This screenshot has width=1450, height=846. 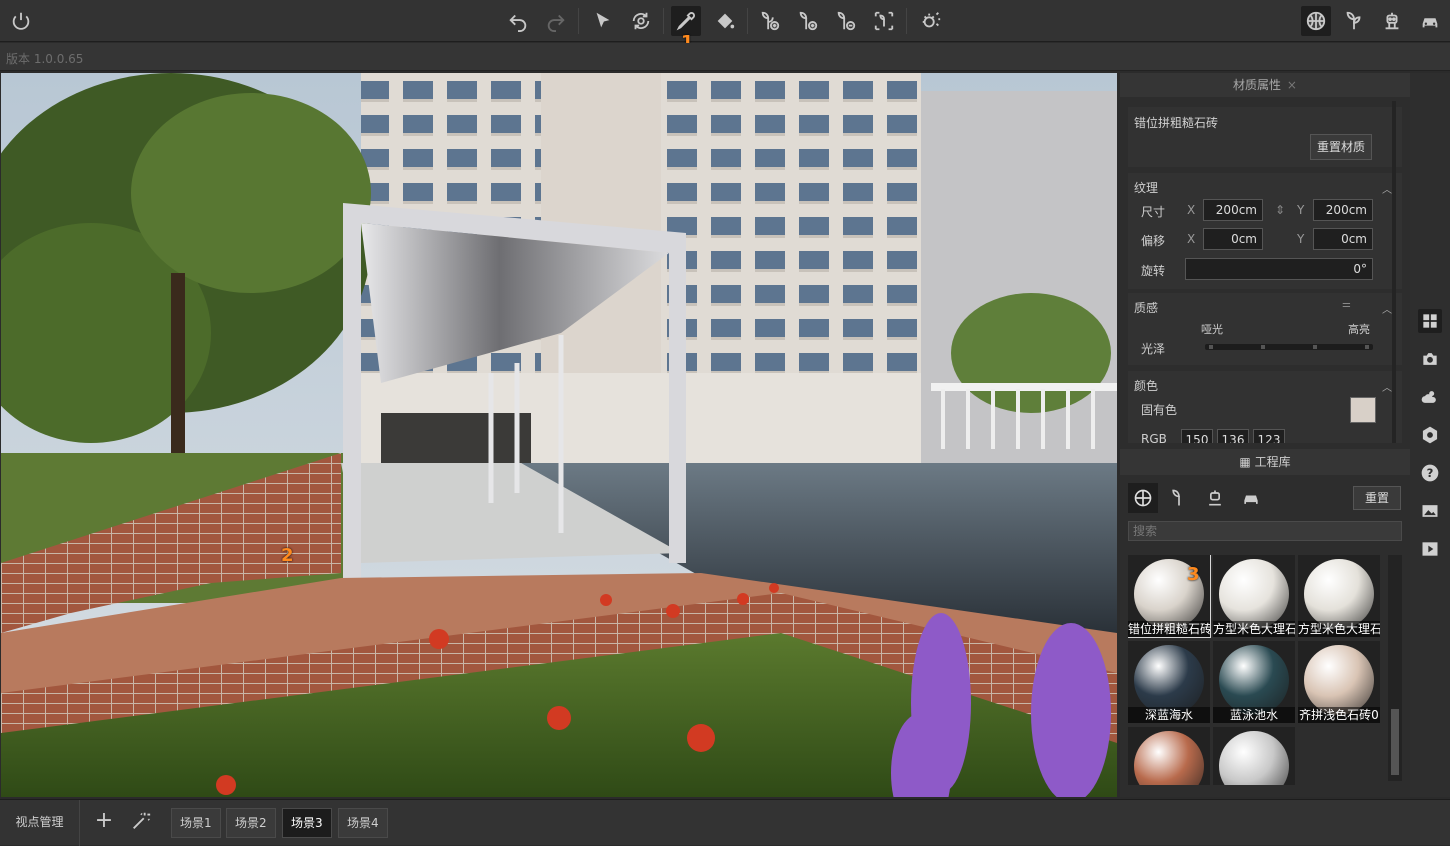 I want to click on material-grid: 错位拼粗糙石砖 方型米色大理石 方型米色大理石 深蓝海水 蓝泳池水 齐拼浅色石砖0, so click(x=1258, y=670).